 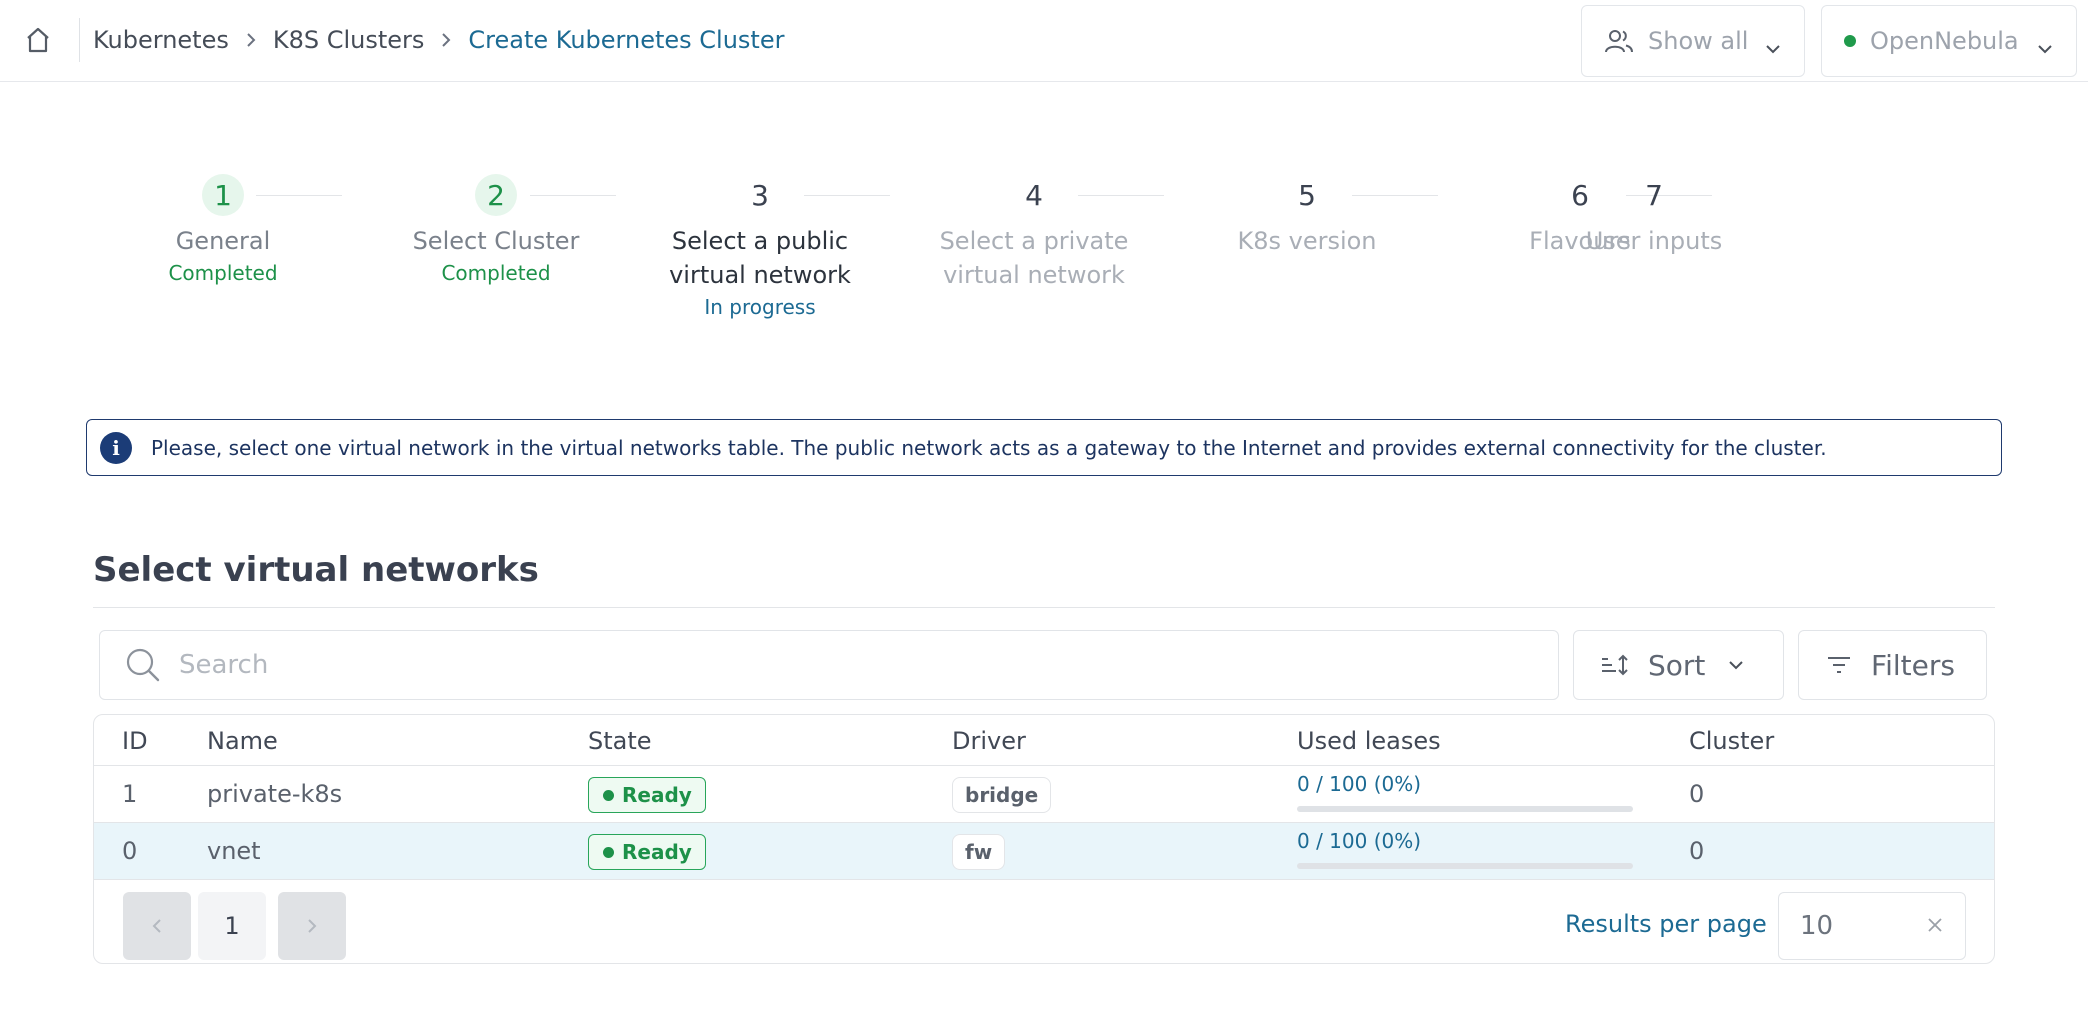 I want to click on step-number: 5, so click(x=1307, y=195).